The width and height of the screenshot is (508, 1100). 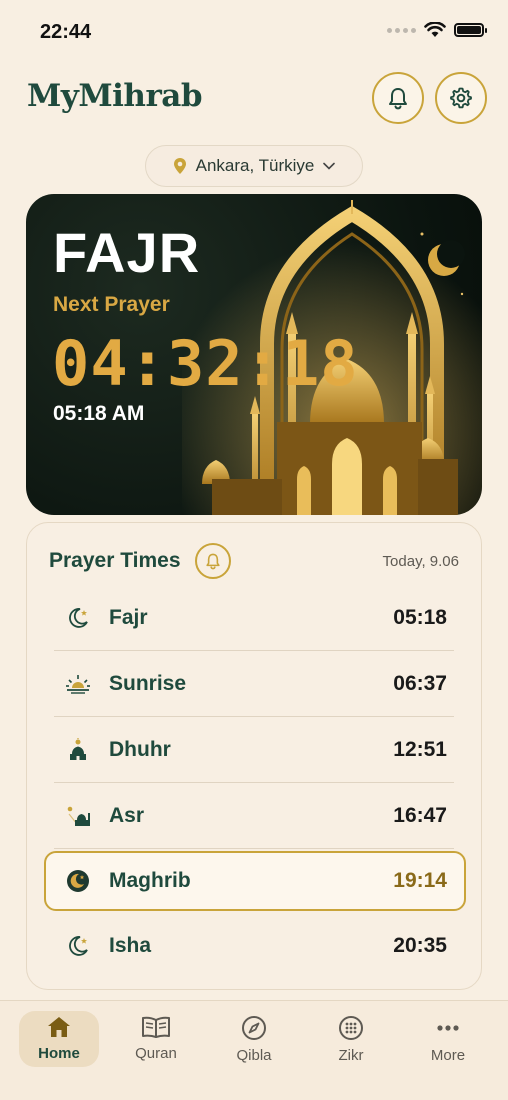 I want to click on prayer-name: Fajr, so click(x=128, y=617).